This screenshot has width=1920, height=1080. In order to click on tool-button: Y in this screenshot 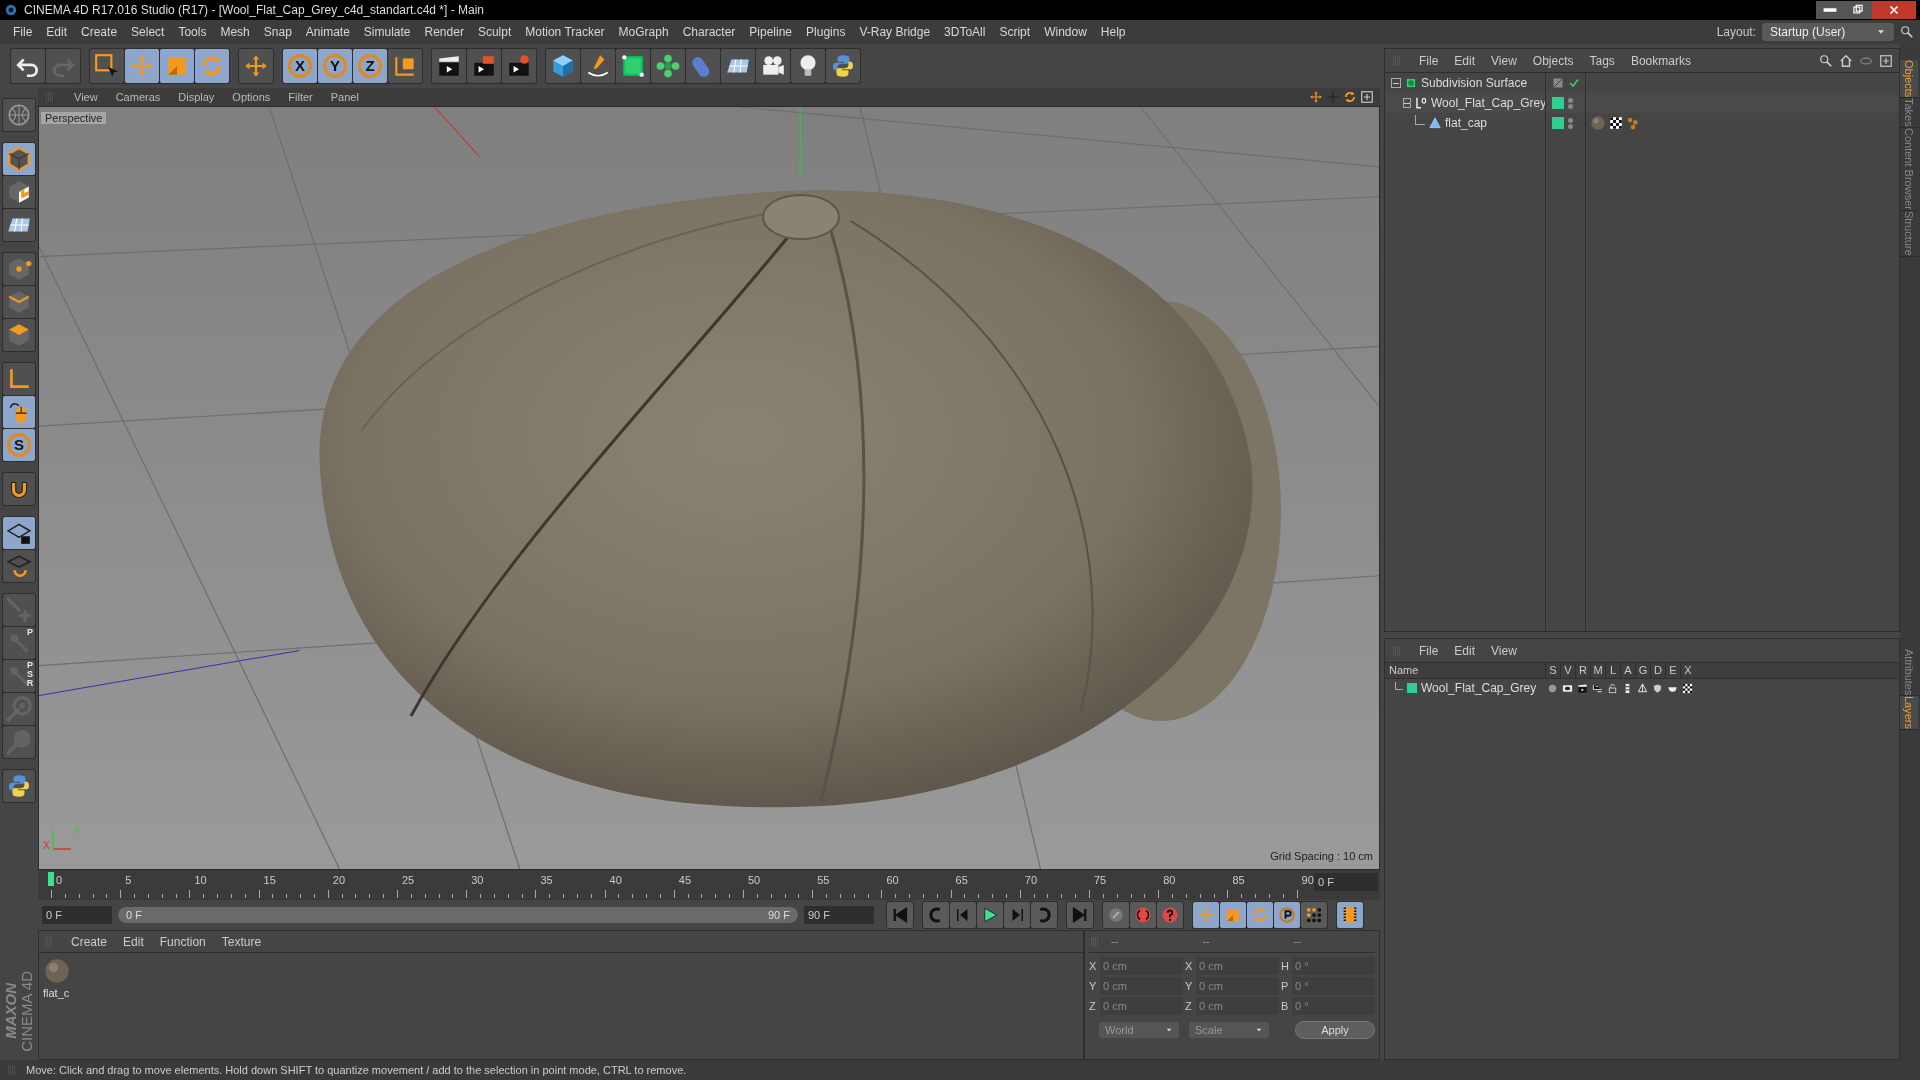, I will do `click(335, 66)`.